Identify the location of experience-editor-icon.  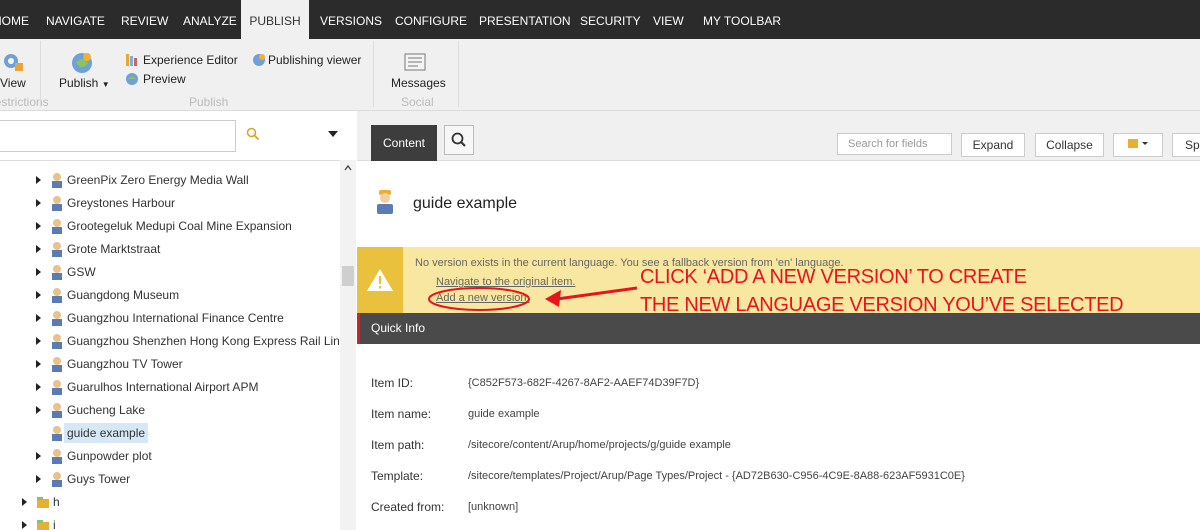
(132, 61).